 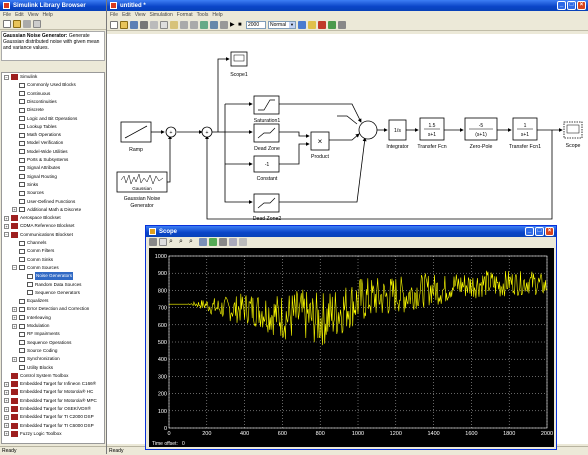 I want to click on start-simulation-icon: ▶, so click(x=233, y=25).